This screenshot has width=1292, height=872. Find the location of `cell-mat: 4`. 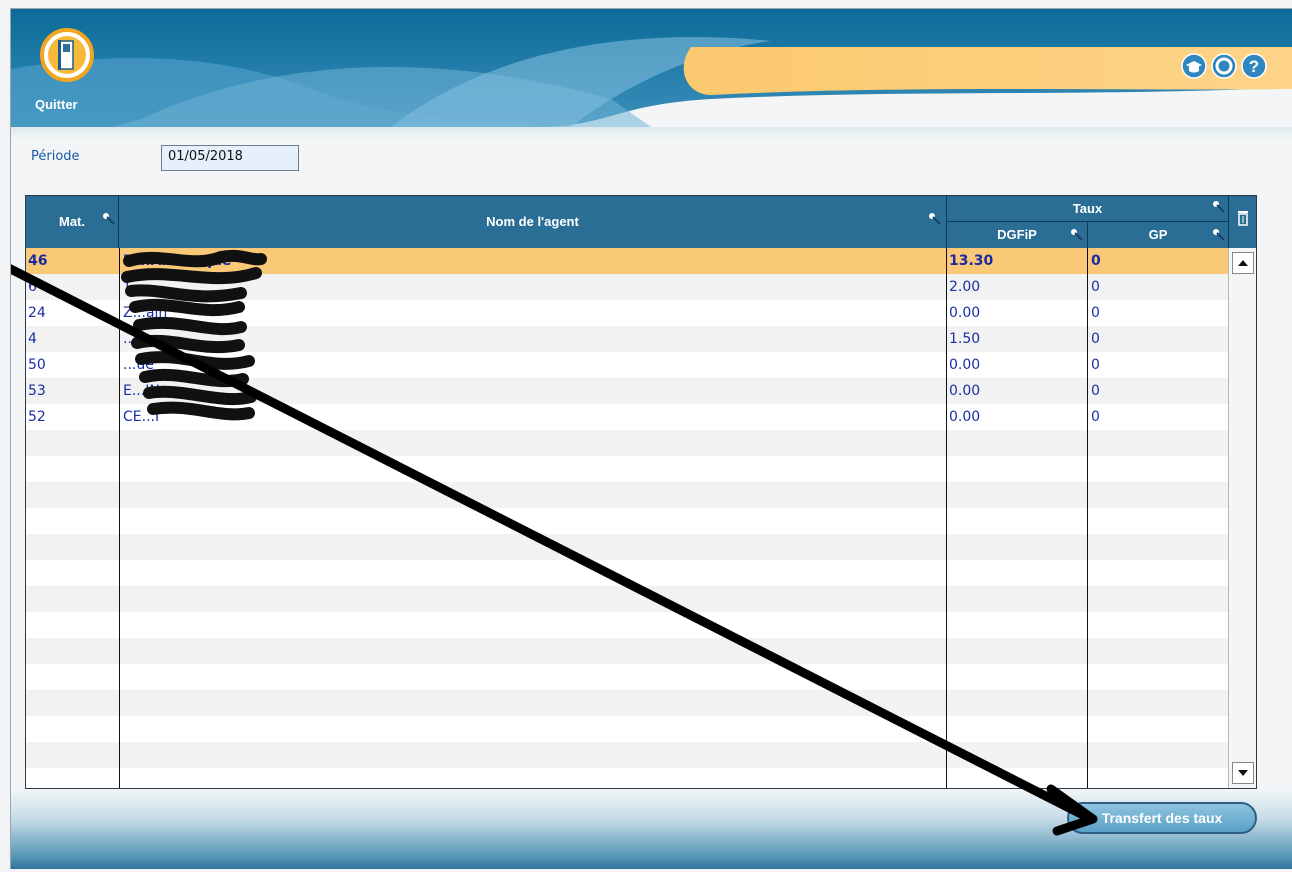

cell-mat: 4 is located at coordinates (32, 339).